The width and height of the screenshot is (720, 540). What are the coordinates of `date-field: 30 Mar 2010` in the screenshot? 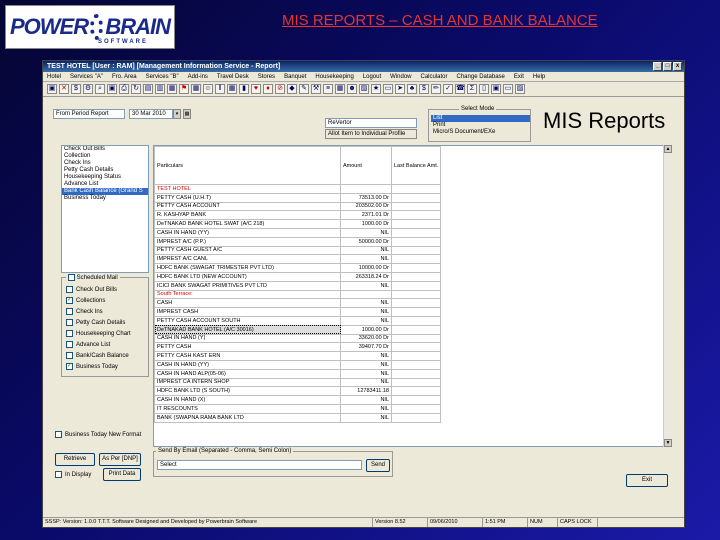 It's located at (151, 114).